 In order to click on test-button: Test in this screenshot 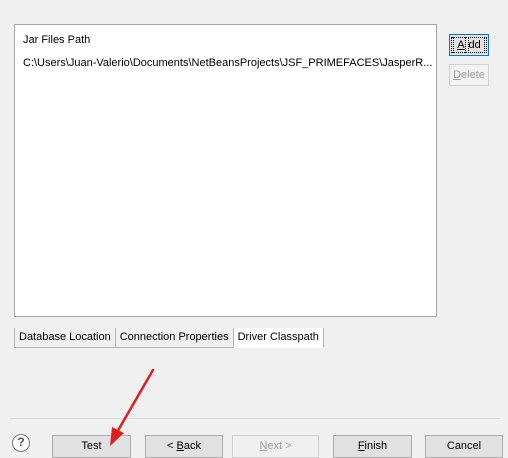, I will do `click(91, 446)`.